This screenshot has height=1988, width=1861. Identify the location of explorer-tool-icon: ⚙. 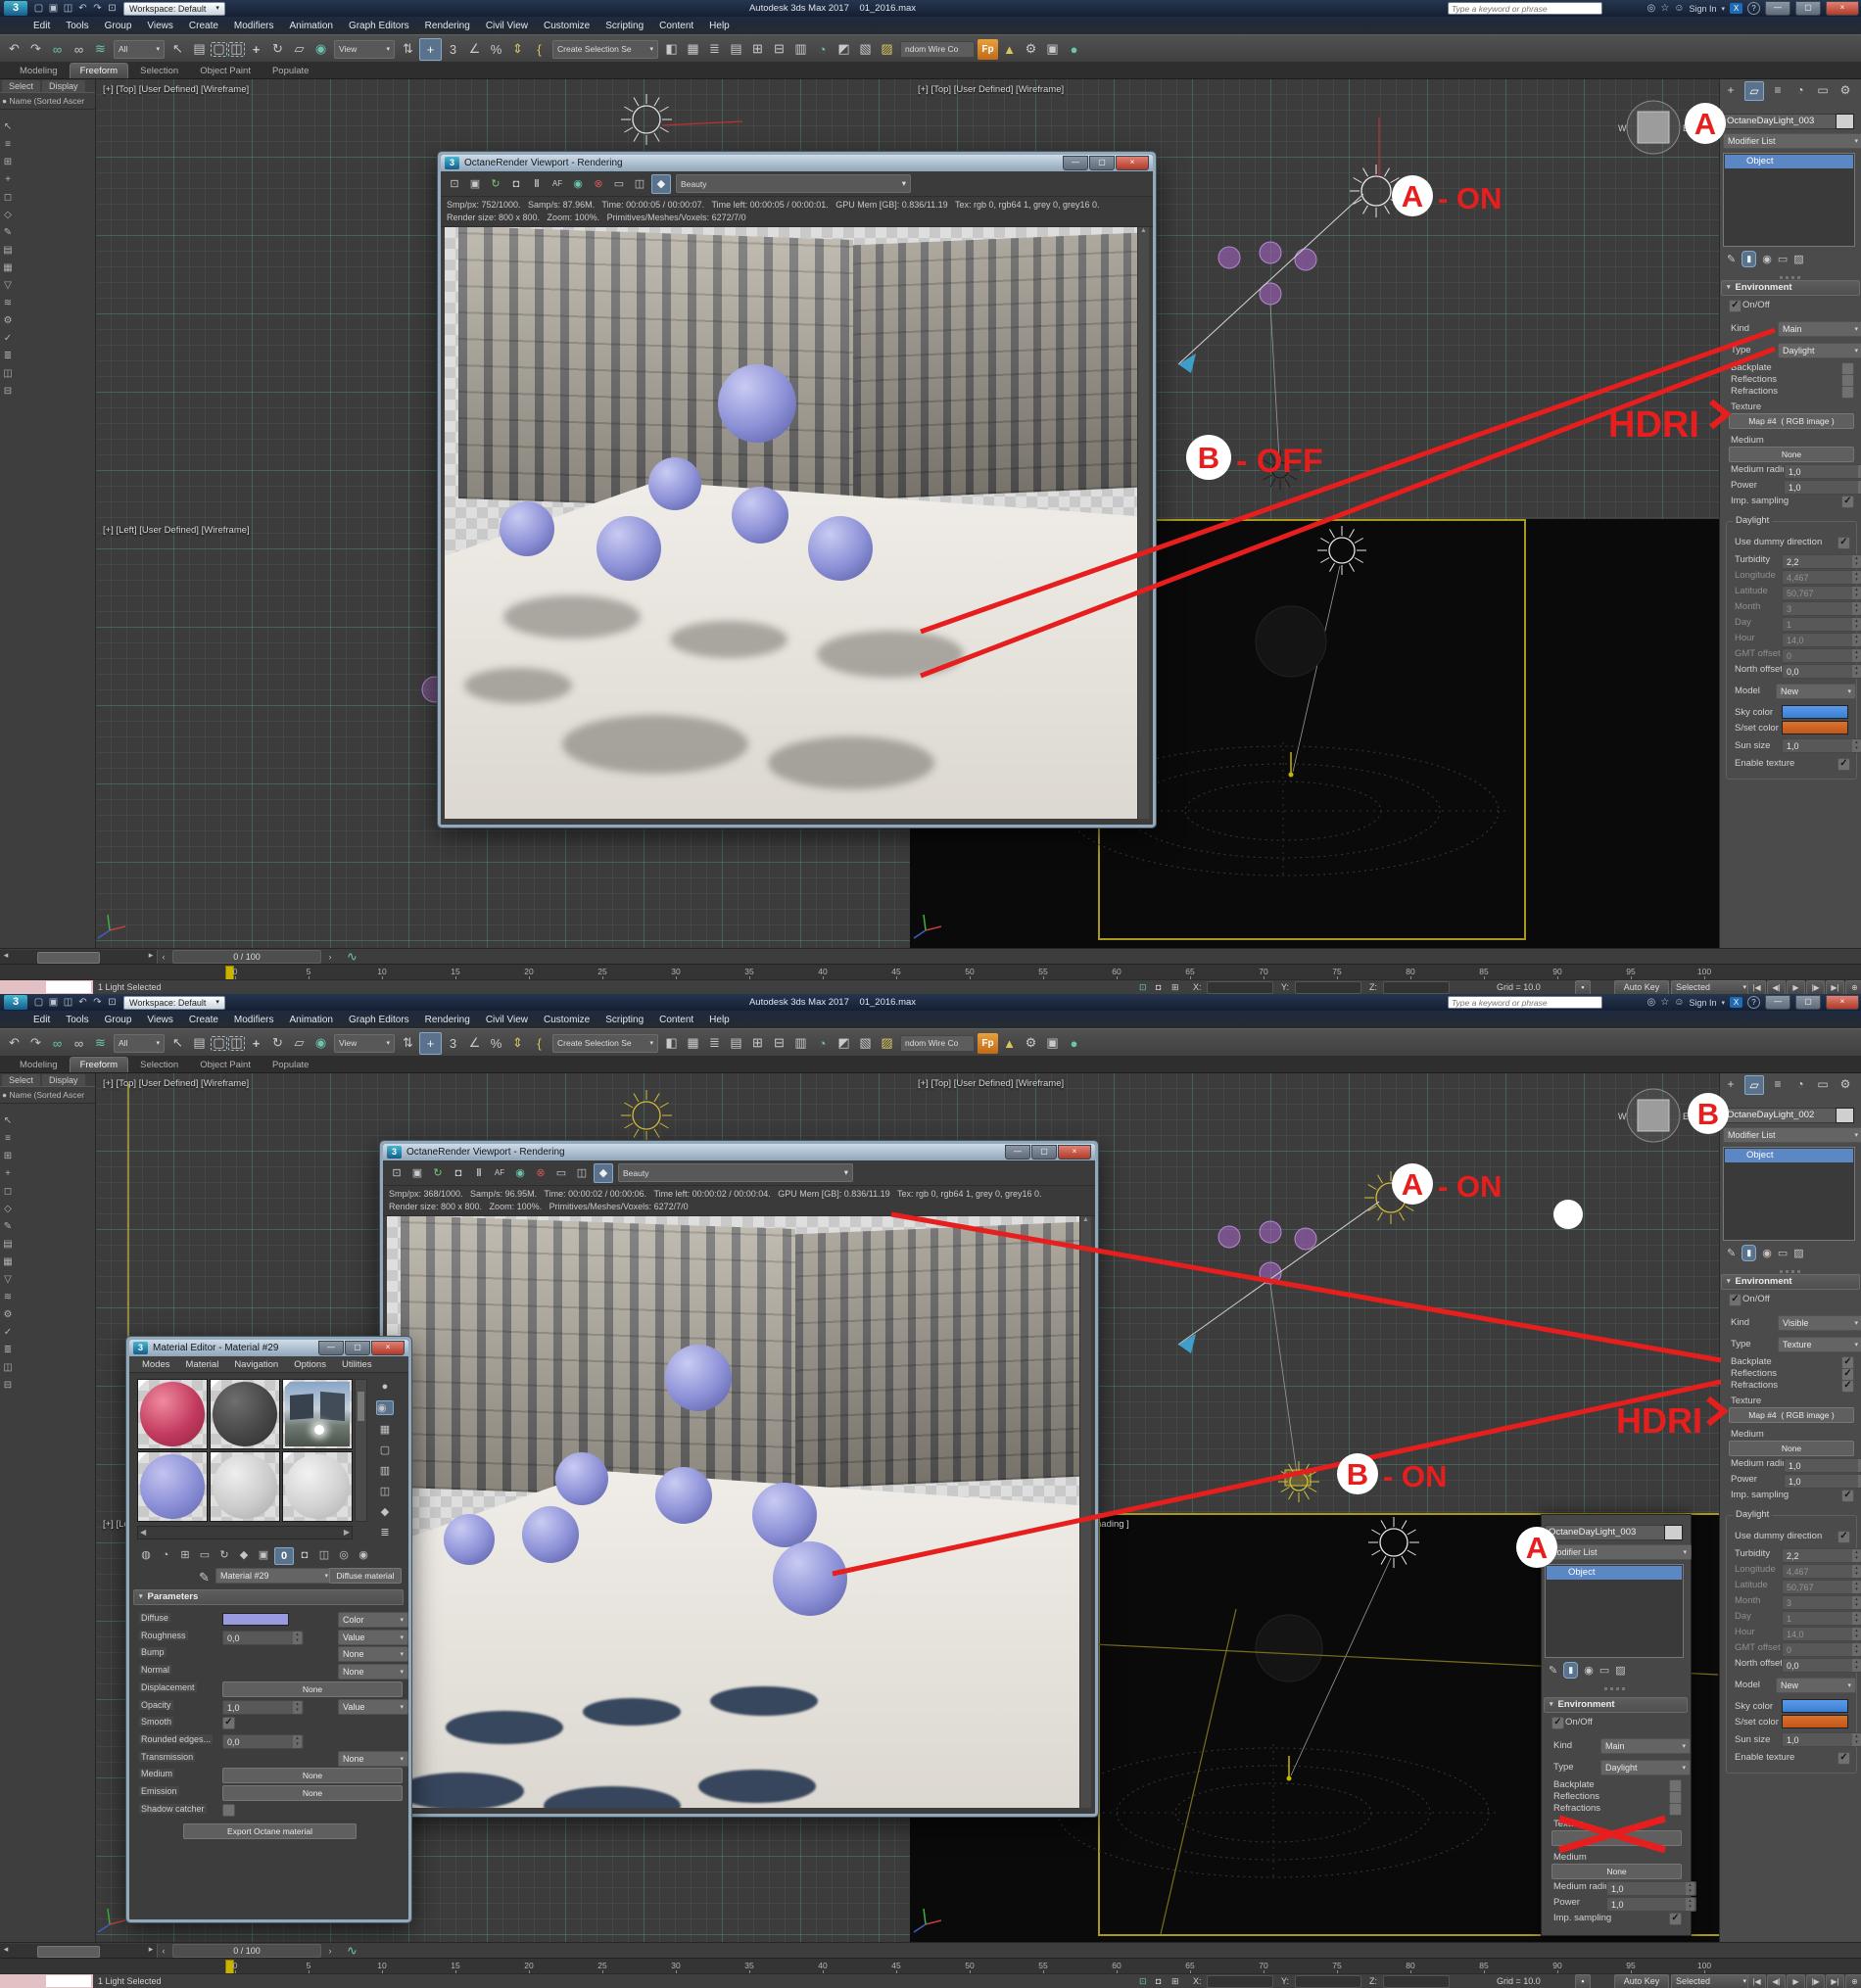
(8, 320).